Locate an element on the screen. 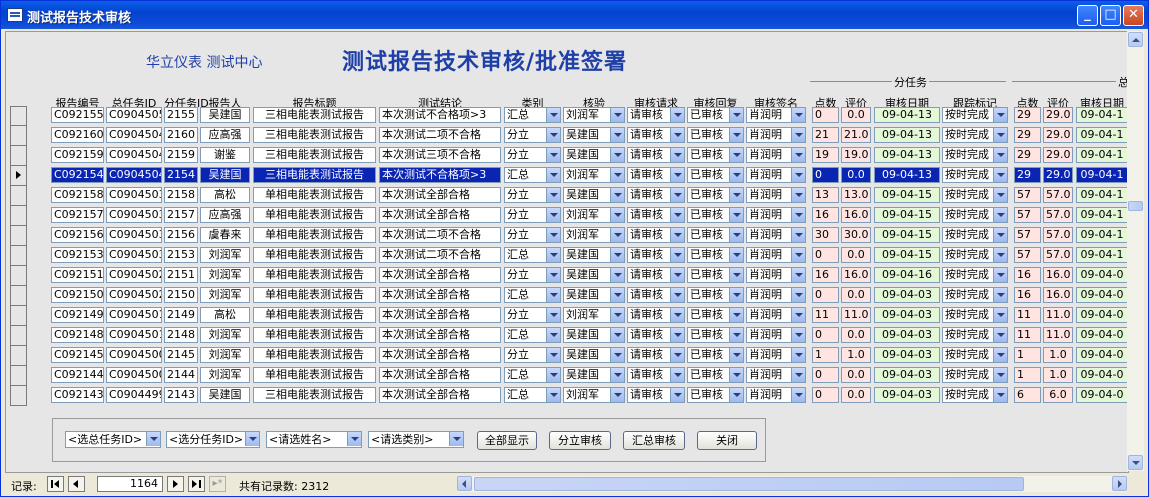  cell-category: 分立 is located at coordinates (532, 275).